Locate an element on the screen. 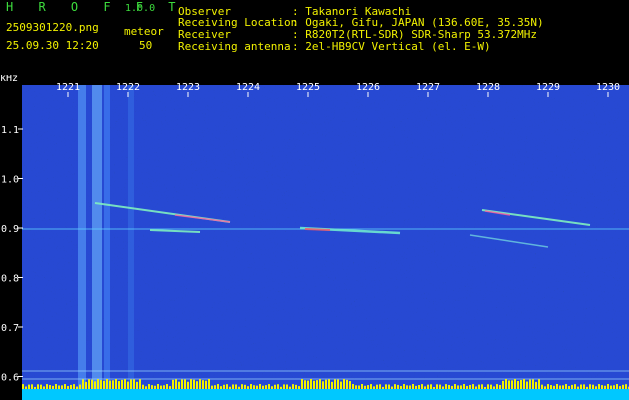  antenna-label: Receiving antenna is located at coordinates (234, 46).